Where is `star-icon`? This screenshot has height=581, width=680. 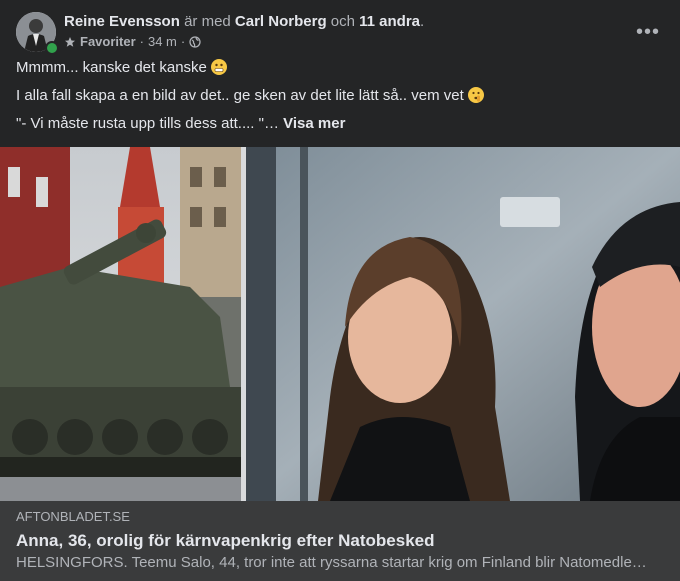 star-icon is located at coordinates (70, 42).